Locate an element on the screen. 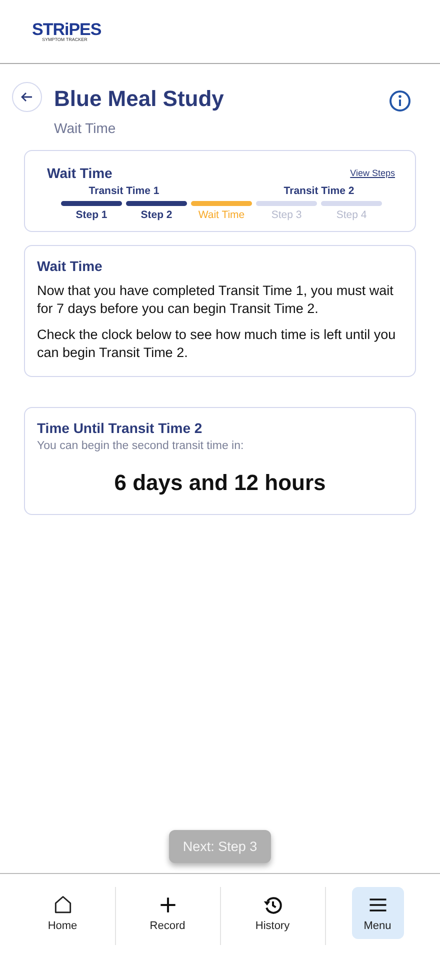 Image resolution: width=440 pixels, height=956 pixels. nav-item: Record is located at coordinates (168, 913).